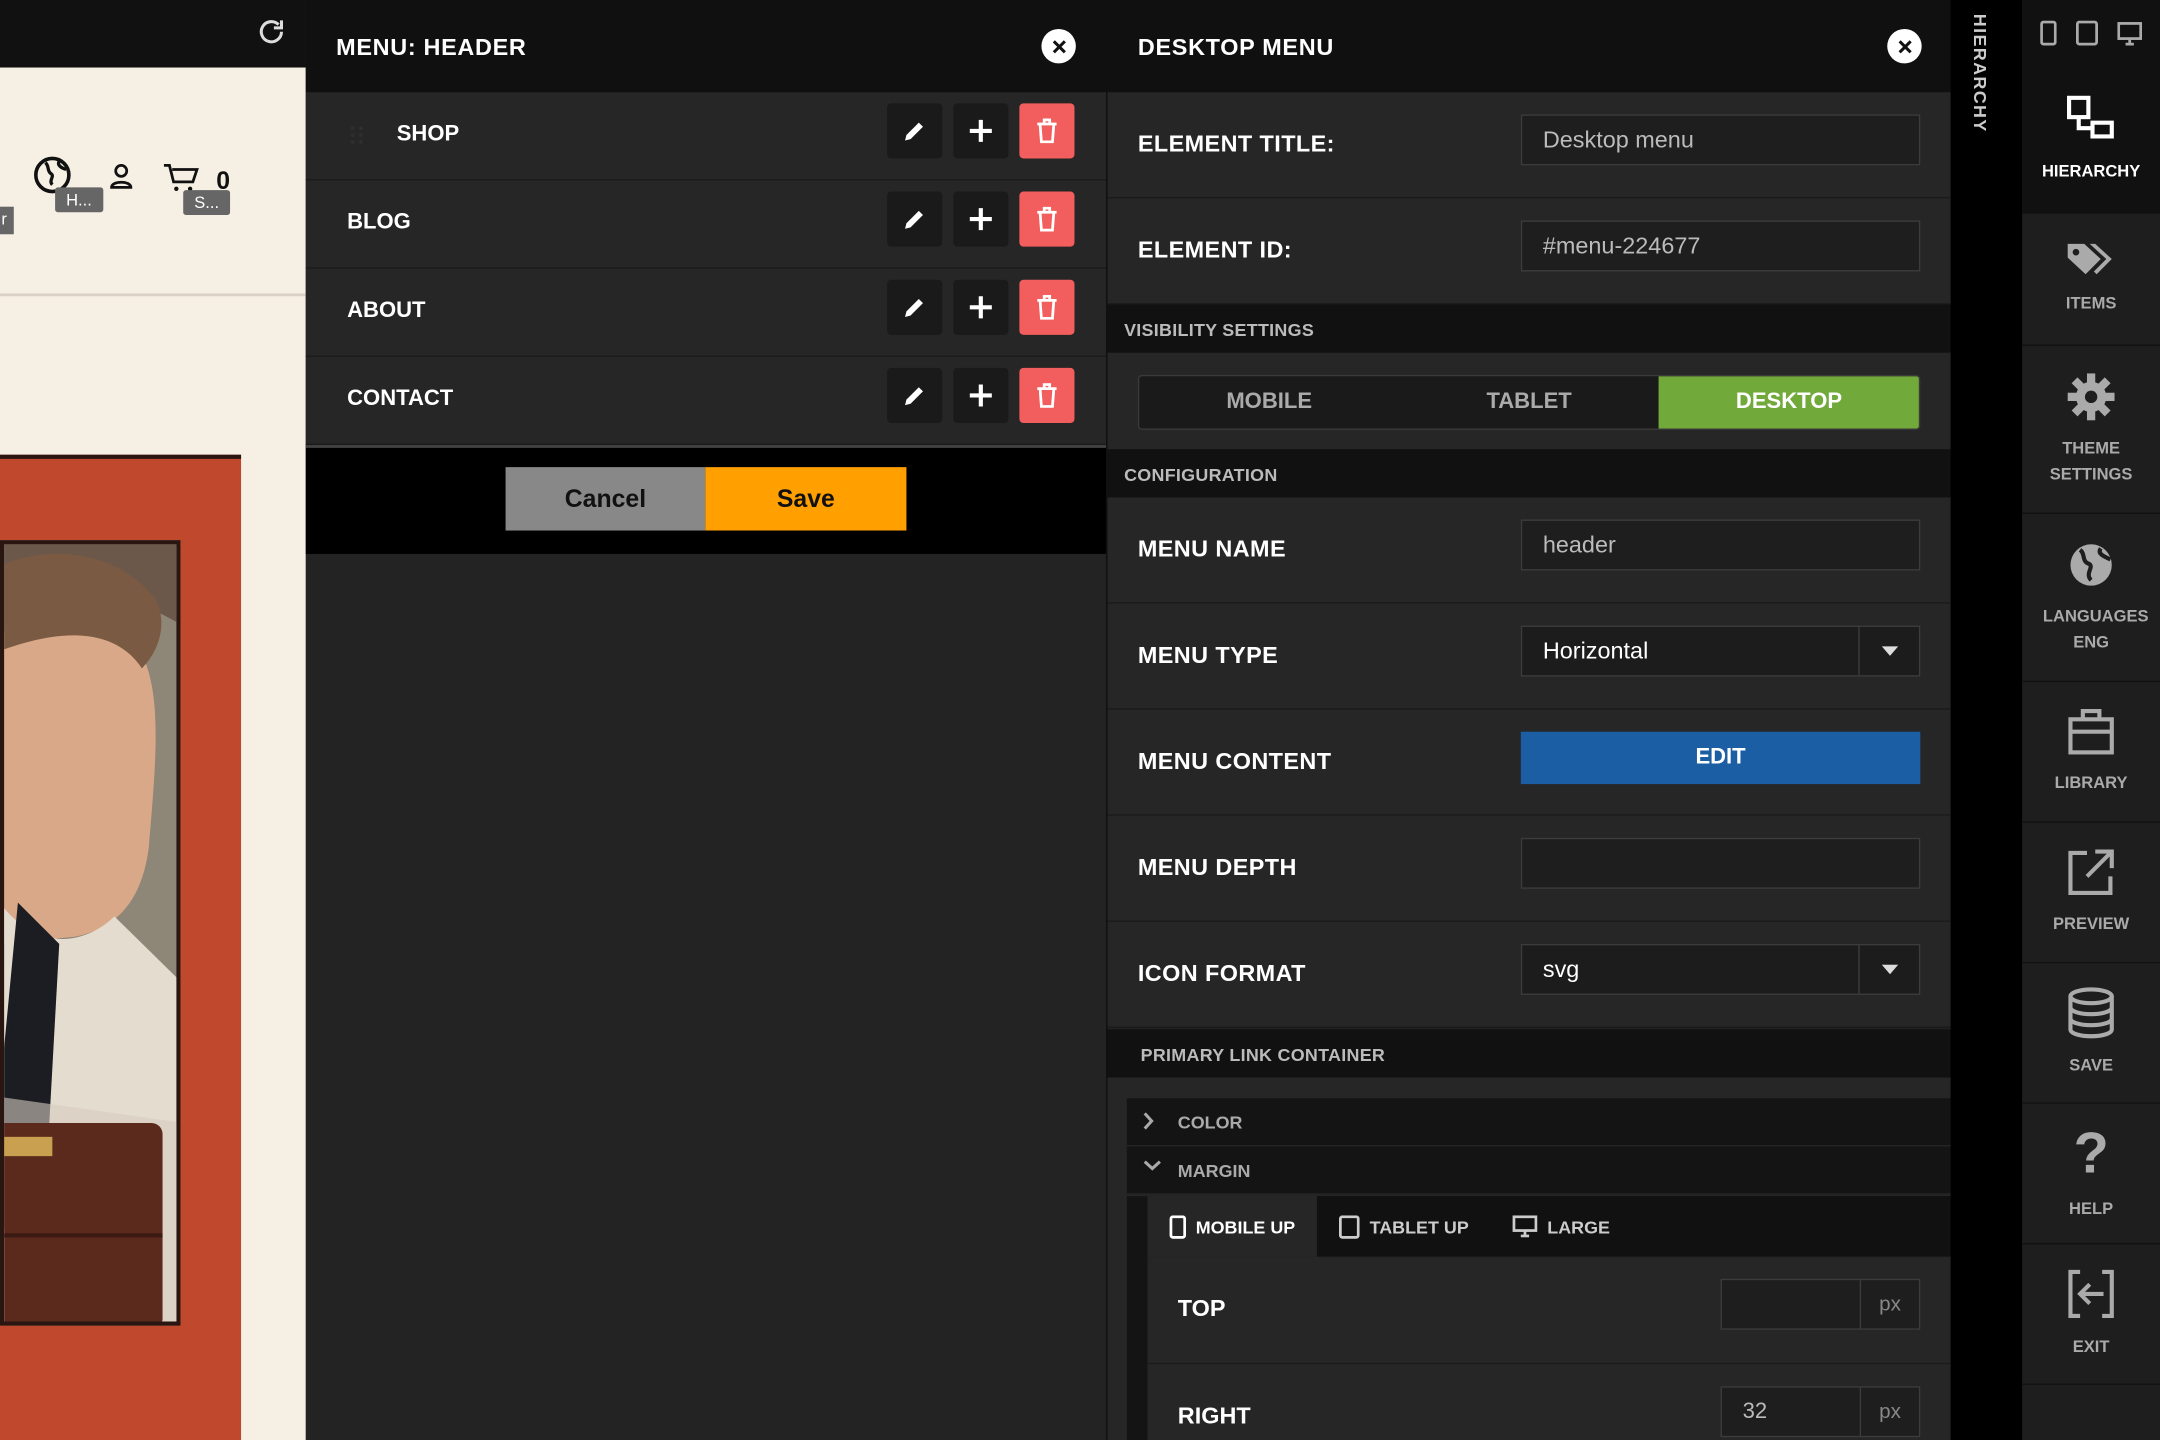 Image resolution: width=2160 pixels, height=1440 pixels. I want to click on icon-format-select: svg, so click(1720, 969).